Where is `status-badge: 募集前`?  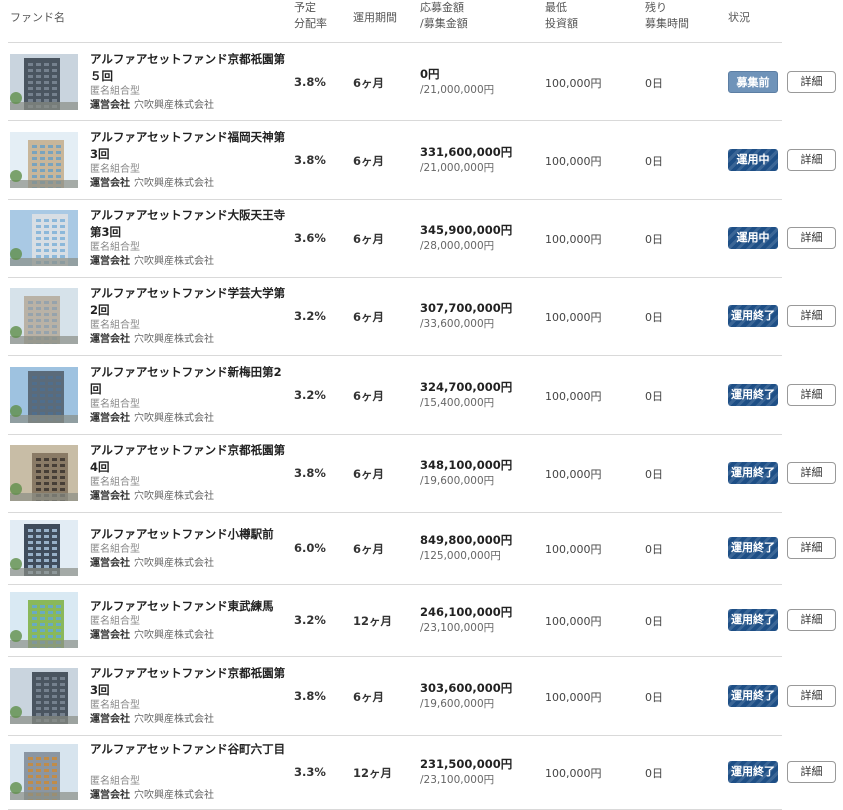 status-badge: 募集前 is located at coordinates (753, 82).